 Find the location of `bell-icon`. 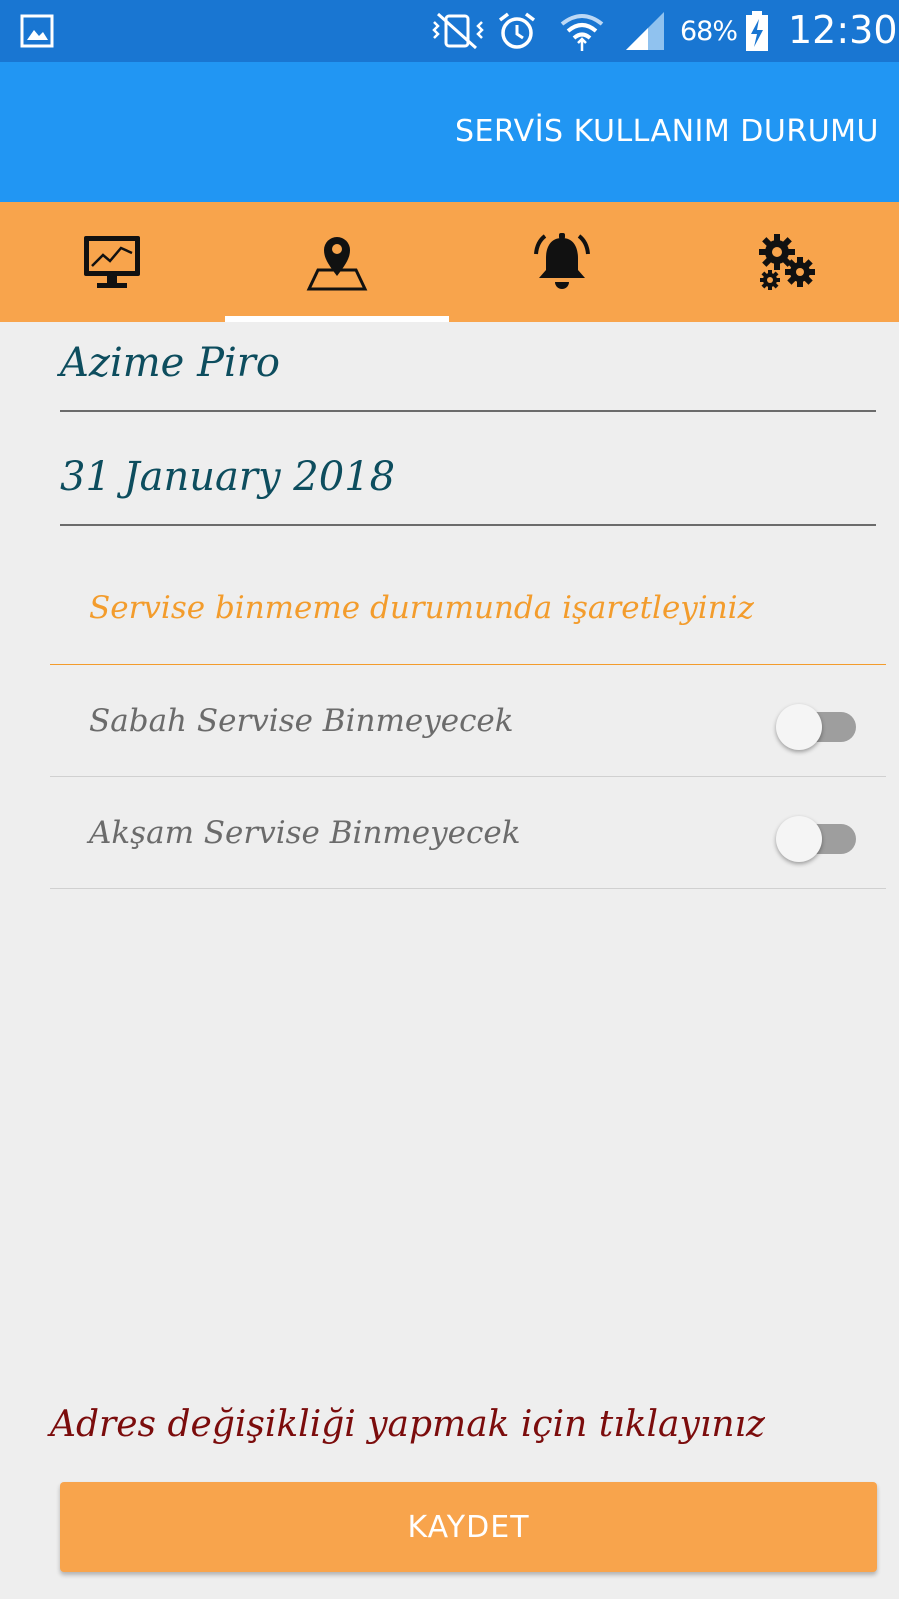

bell-icon is located at coordinates (562, 261).